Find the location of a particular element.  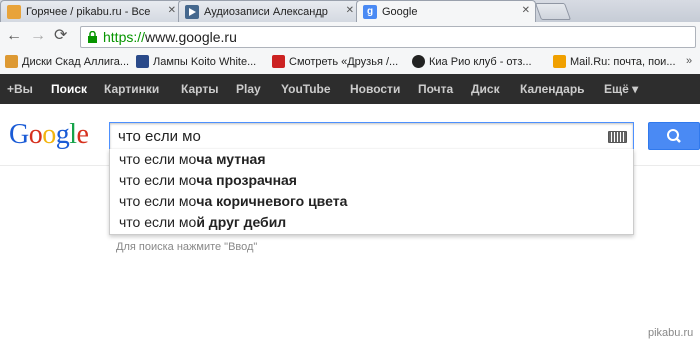

search-input is located at coordinates (358, 136).